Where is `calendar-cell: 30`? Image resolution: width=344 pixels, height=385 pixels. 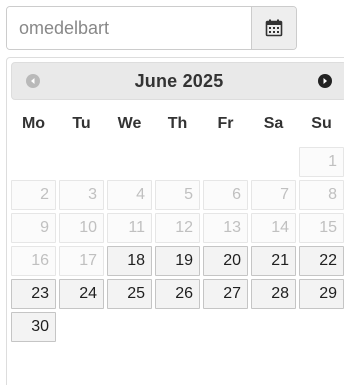
calendar-cell: 30 is located at coordinates (33, 327).